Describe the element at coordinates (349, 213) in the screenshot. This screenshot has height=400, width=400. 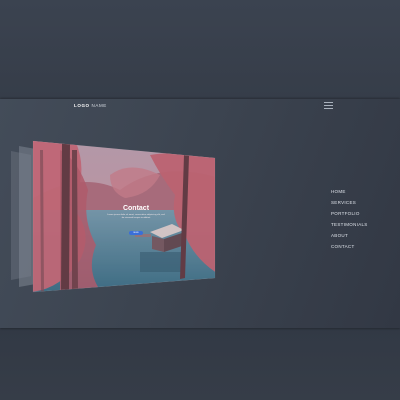
I see `nav-item-portfolio: PORTFOLIO` at that location.